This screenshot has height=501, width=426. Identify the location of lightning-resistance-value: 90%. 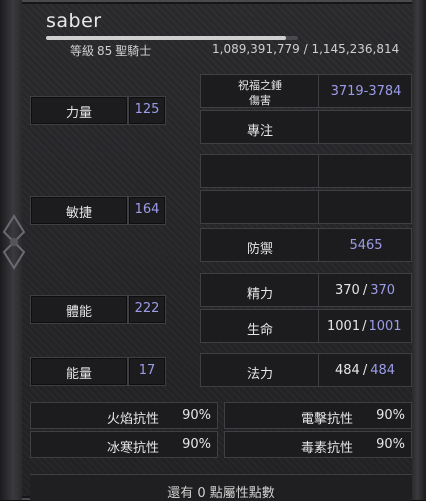
(390, 415).